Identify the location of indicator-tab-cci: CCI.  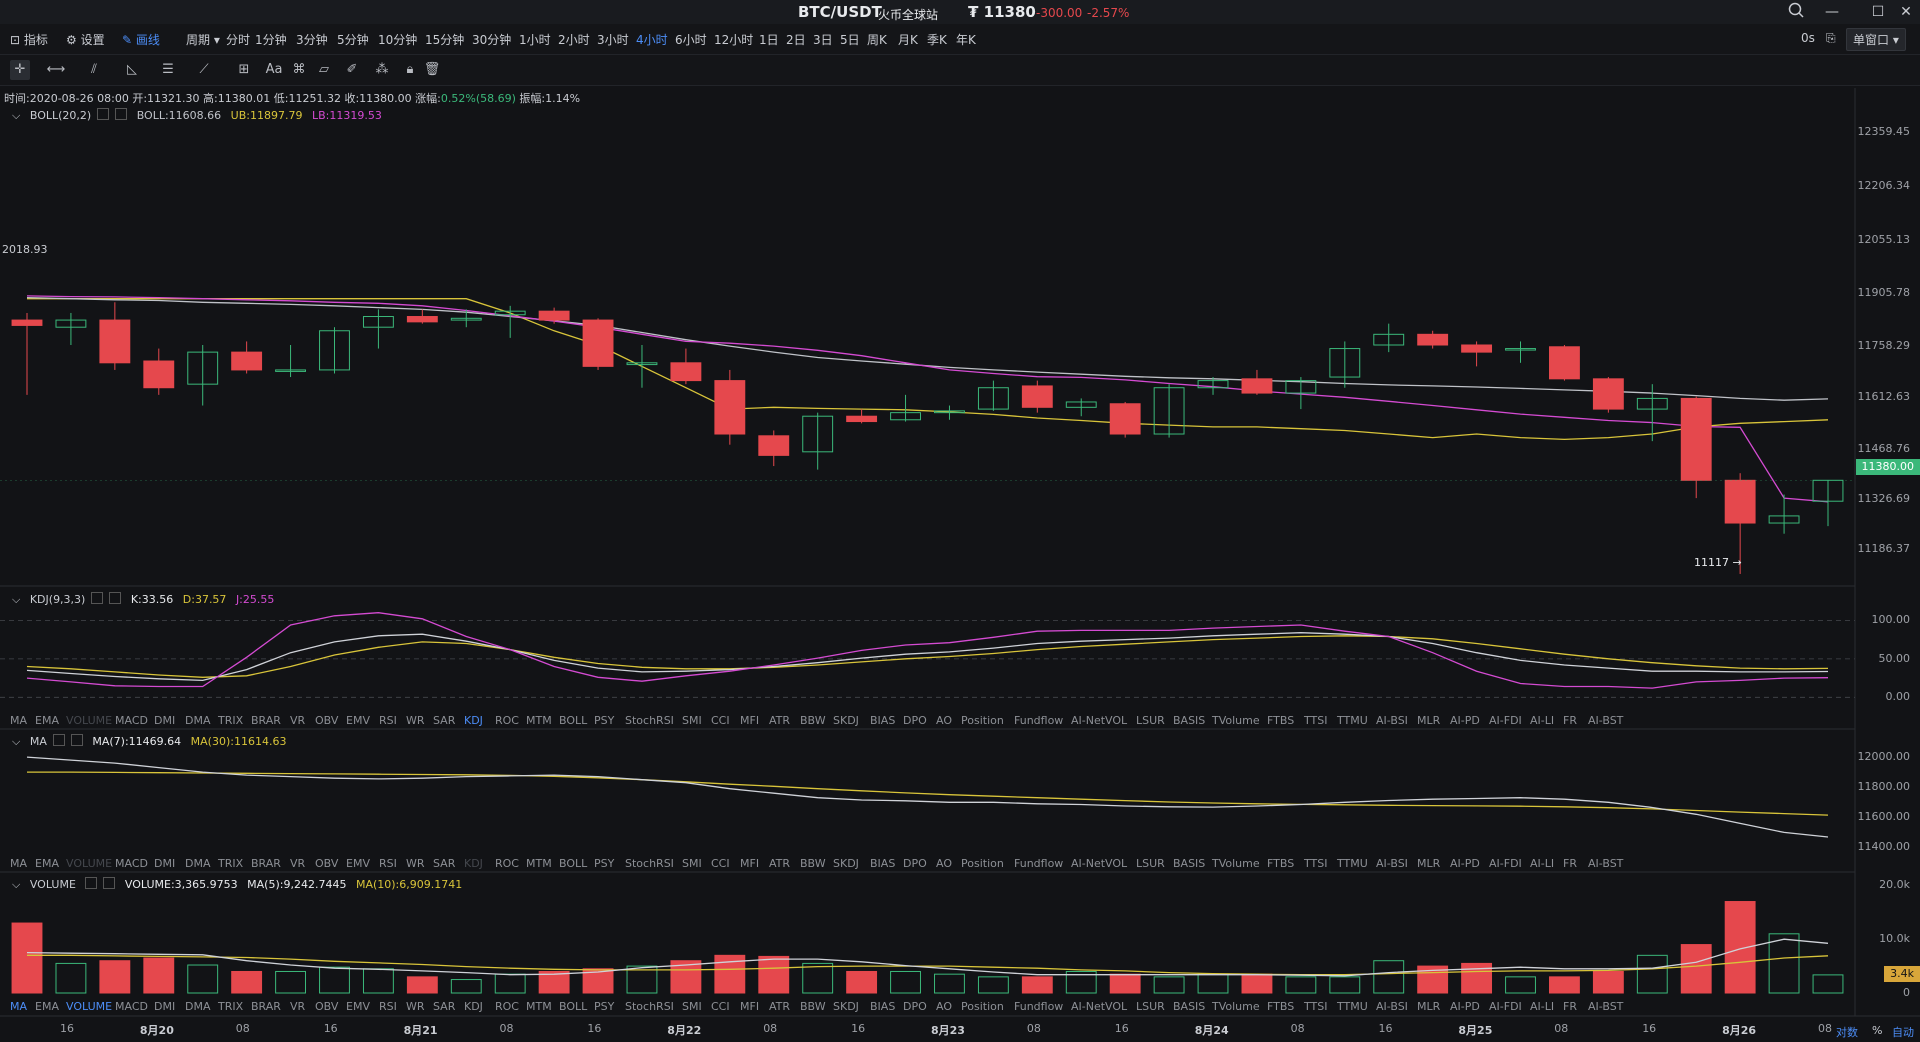
(720, 720).